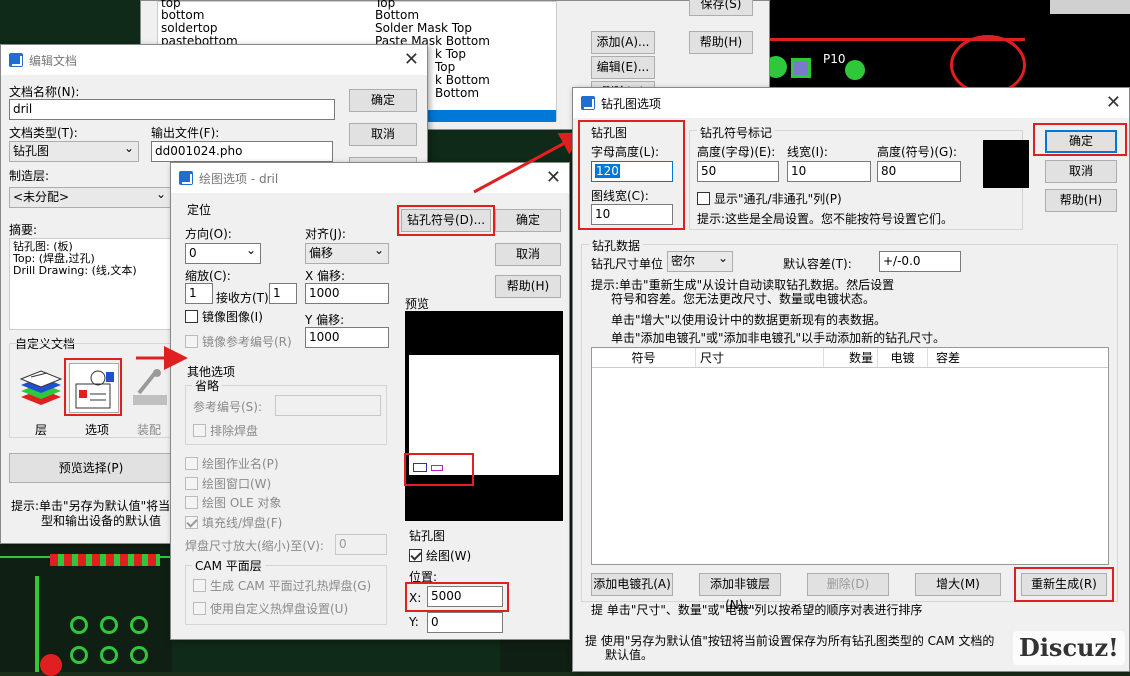 The image size is (1130, 676). Describe the element at coordinates (817, 264) in the screenshot. I see `tolerance-label: 默认容差(T):` at that location.